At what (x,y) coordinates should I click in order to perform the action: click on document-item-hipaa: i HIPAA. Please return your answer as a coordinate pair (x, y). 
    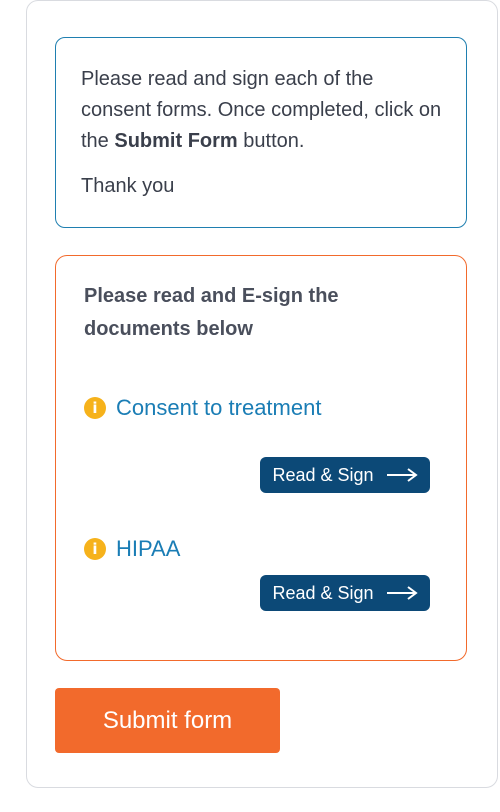
    Looking at the image, I should click on (132, 549).